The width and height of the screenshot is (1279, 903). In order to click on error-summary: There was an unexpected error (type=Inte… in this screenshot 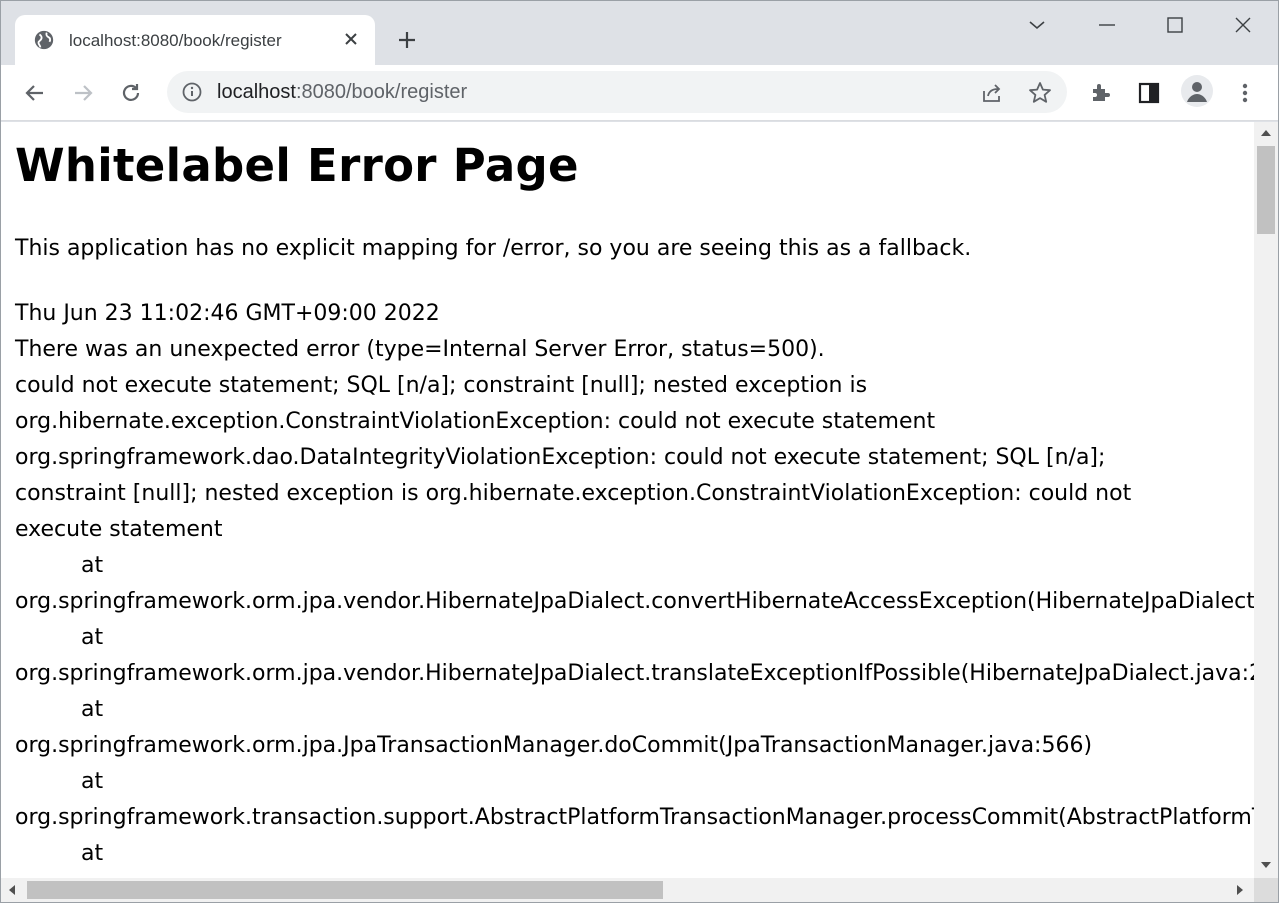, I will do `click(420, 349)`.